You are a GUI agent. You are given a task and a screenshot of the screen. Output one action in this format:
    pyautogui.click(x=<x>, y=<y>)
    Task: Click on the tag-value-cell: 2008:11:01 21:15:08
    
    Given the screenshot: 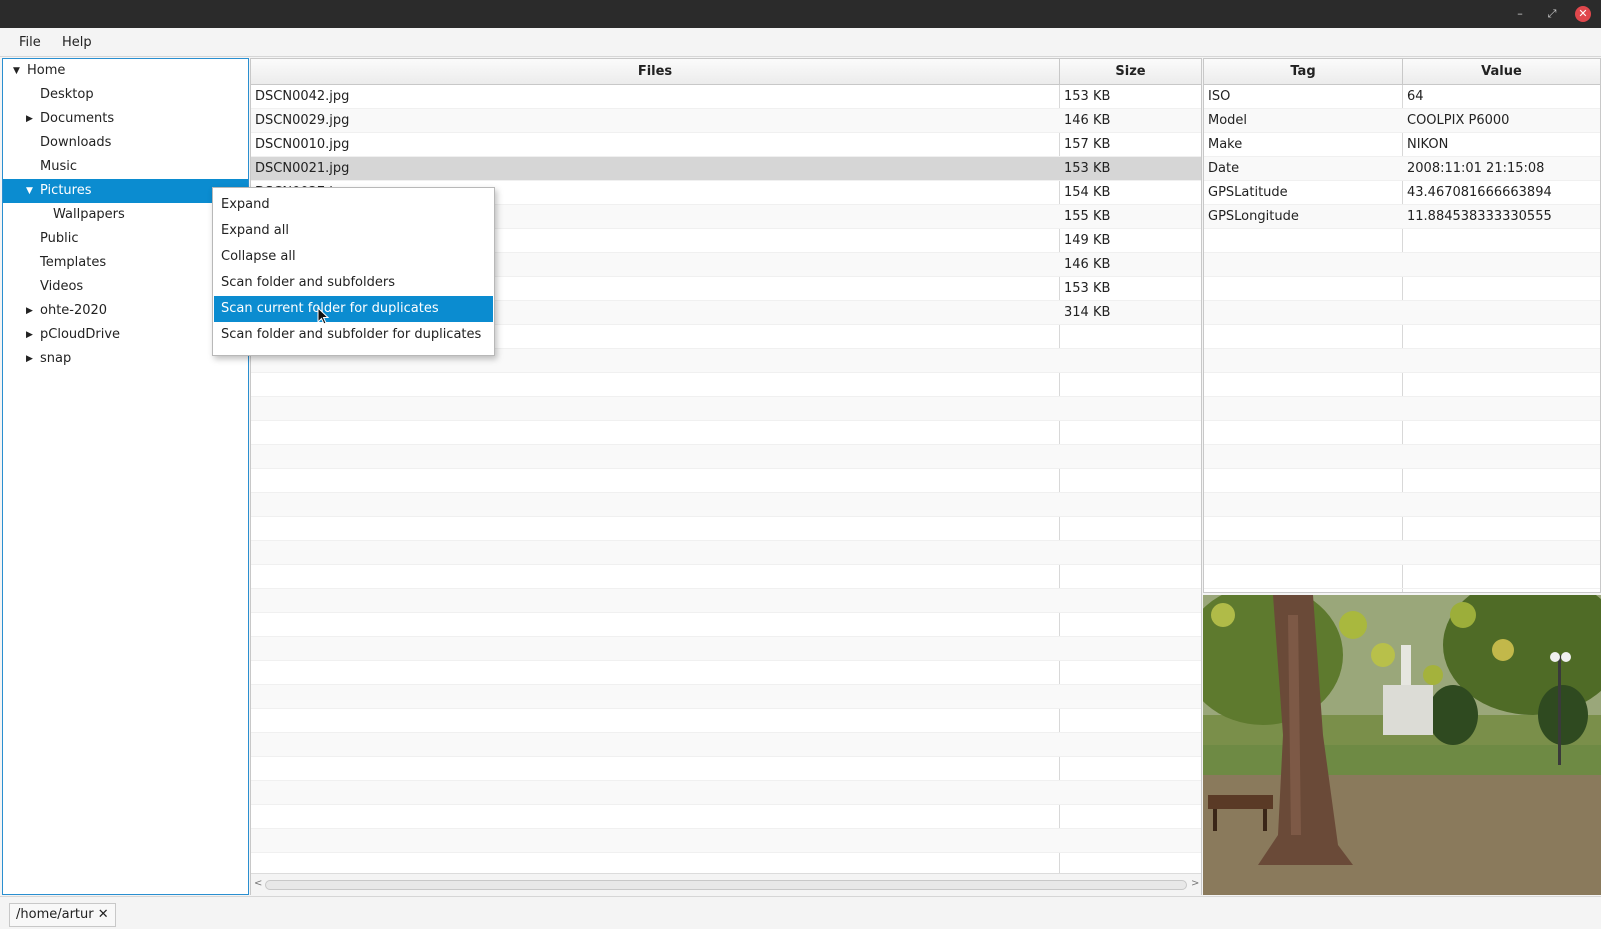 What is the action you would take?
    pyautogui.click(x=1476, y=168)
    